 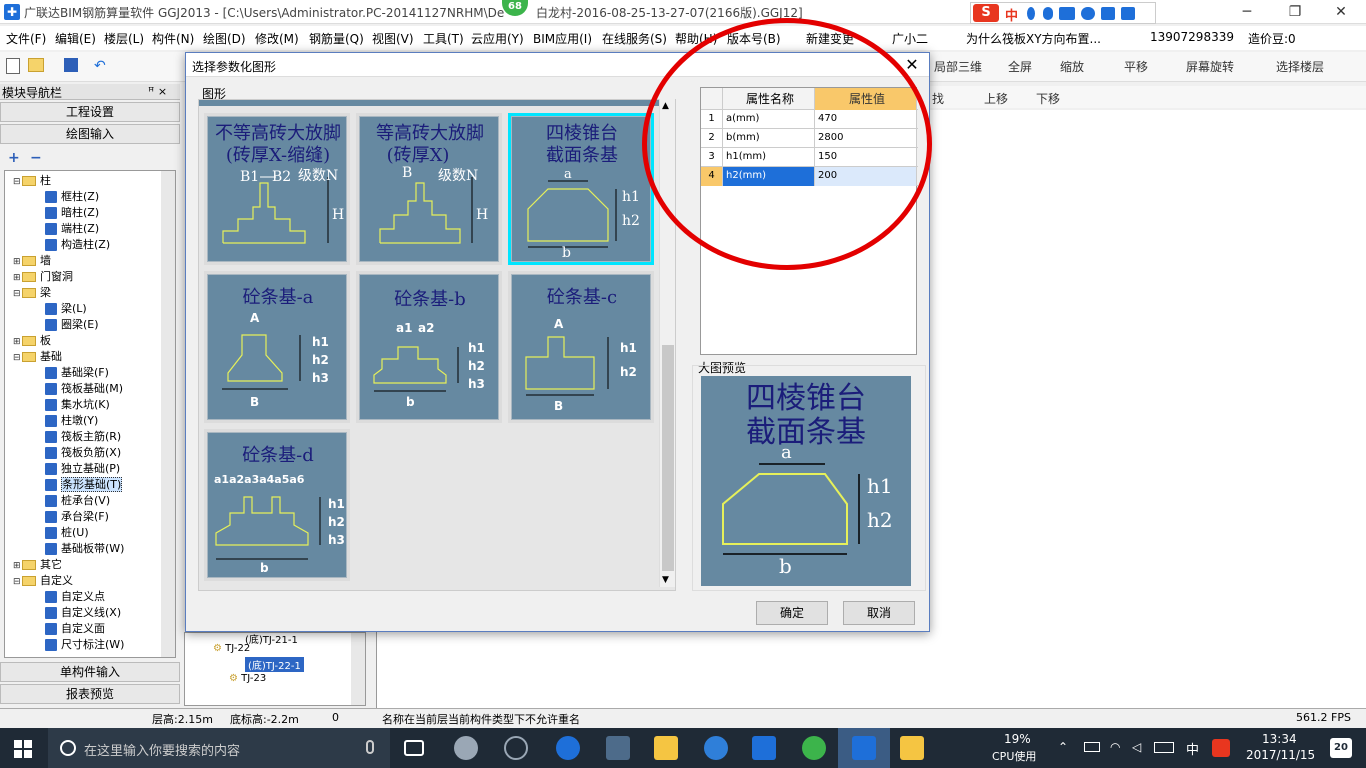 I want to click on drawing-input-button: 绘图输入, so click(x=90, y=134).